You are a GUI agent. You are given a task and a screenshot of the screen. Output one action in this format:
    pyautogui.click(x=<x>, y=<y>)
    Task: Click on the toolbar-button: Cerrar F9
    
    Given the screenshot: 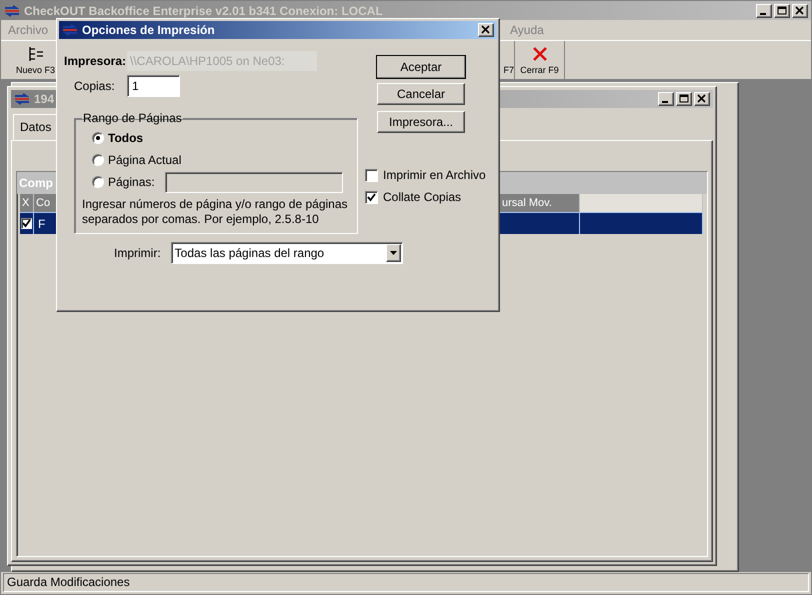 What is the action you would take?
    pyautogui.click(x=540, y=60)
    